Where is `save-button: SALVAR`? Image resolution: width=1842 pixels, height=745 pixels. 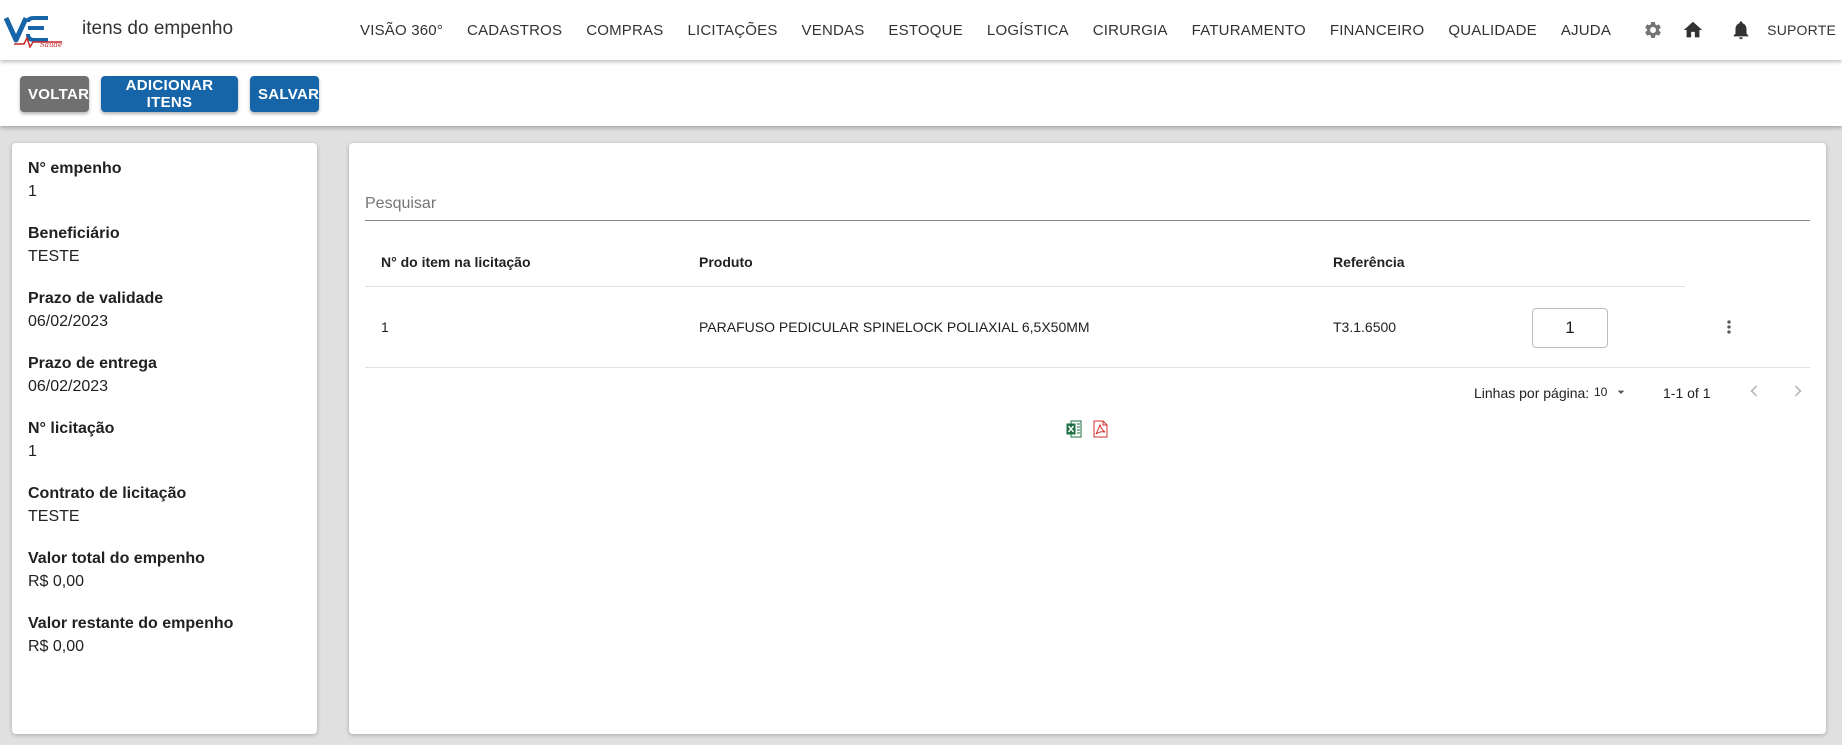
save-button: SALVAR is located at coordinates (284, 94).